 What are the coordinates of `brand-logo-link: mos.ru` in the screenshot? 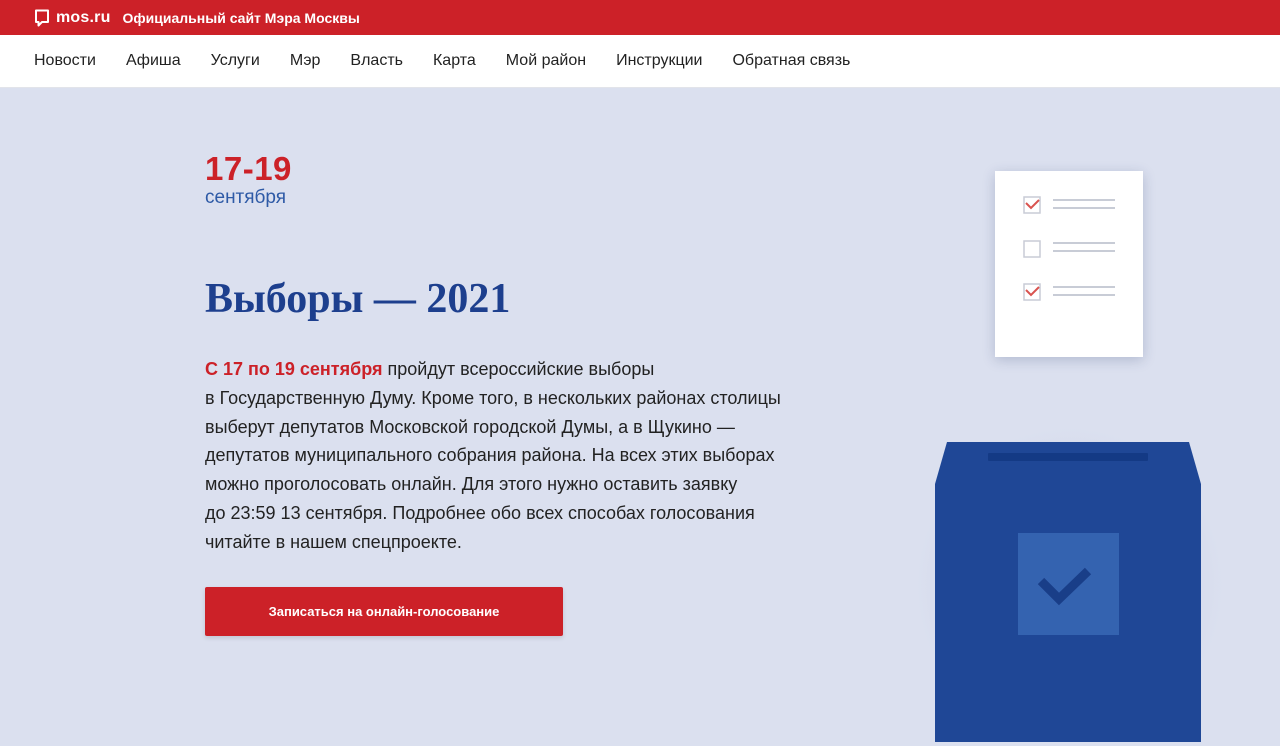 It's located at (72, 18).